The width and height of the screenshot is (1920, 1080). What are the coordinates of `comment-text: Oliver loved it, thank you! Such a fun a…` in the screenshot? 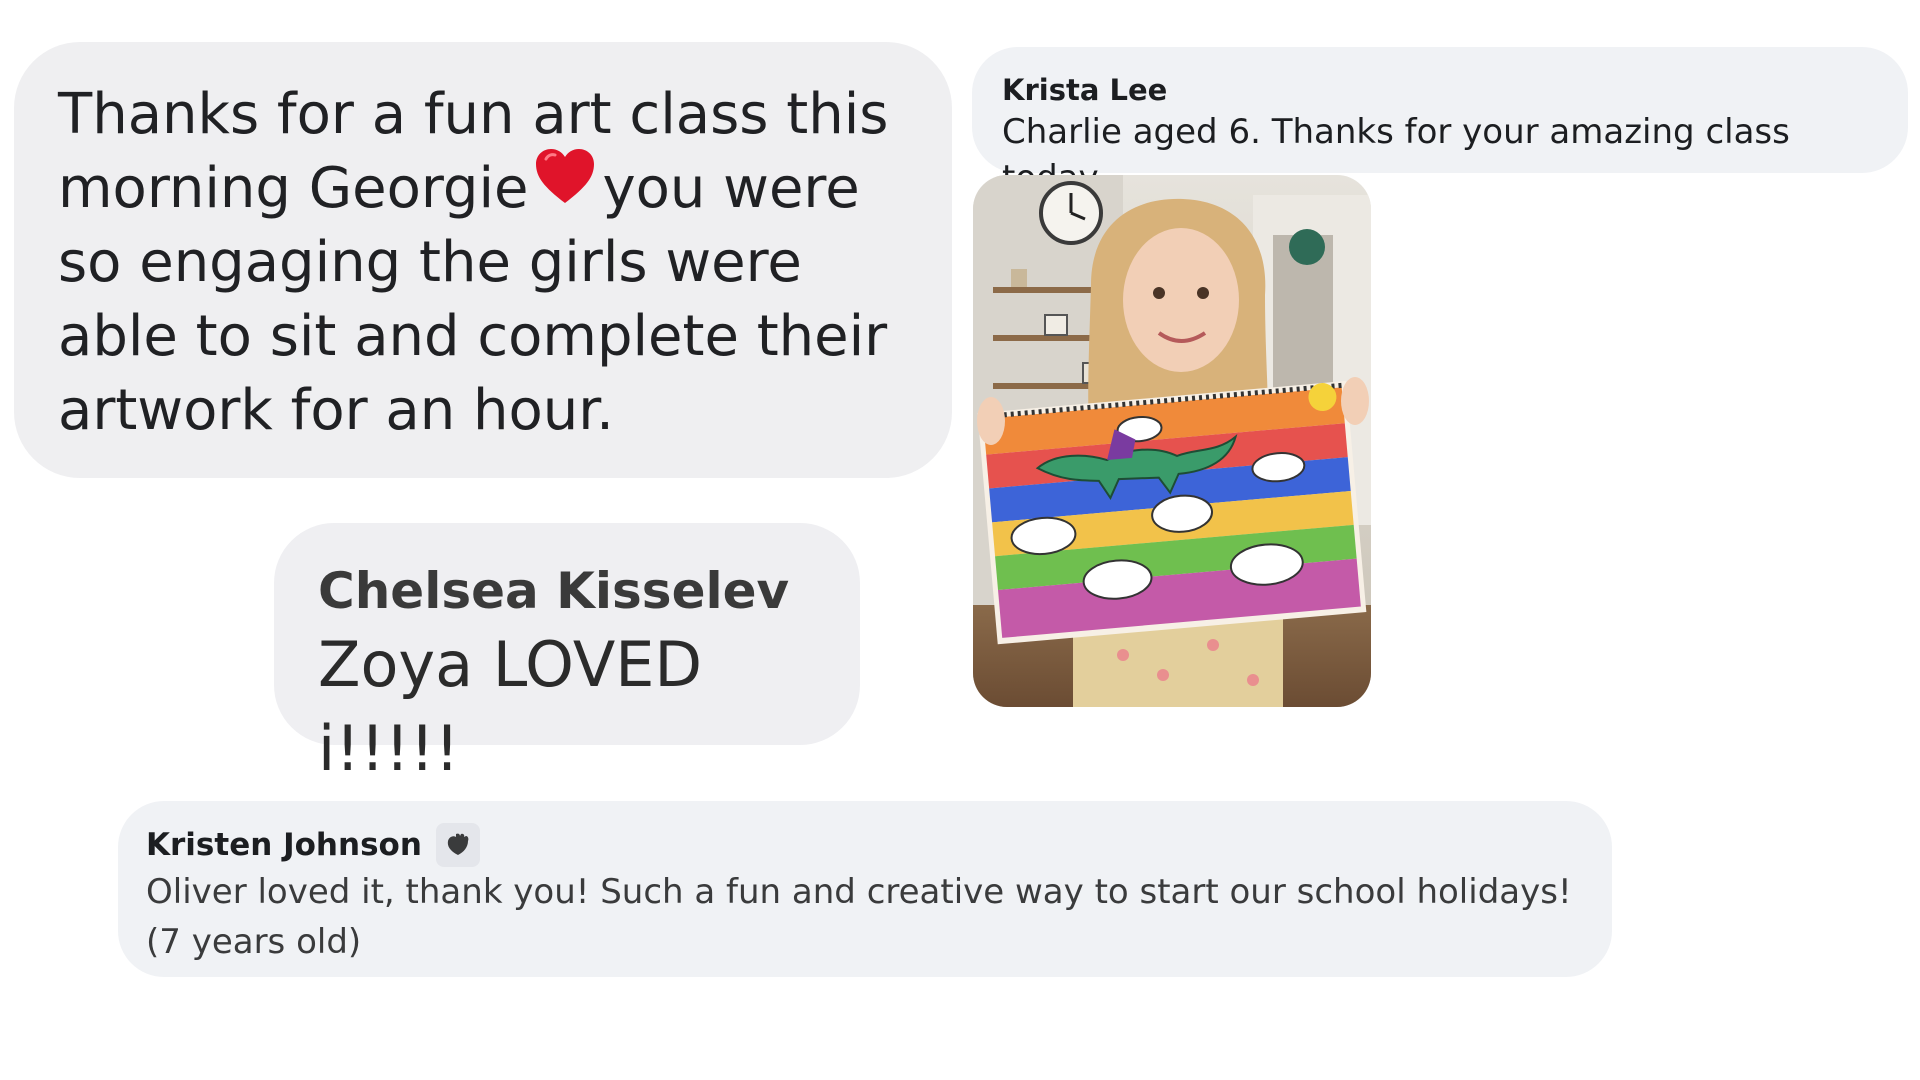 It's located at (859, 917).